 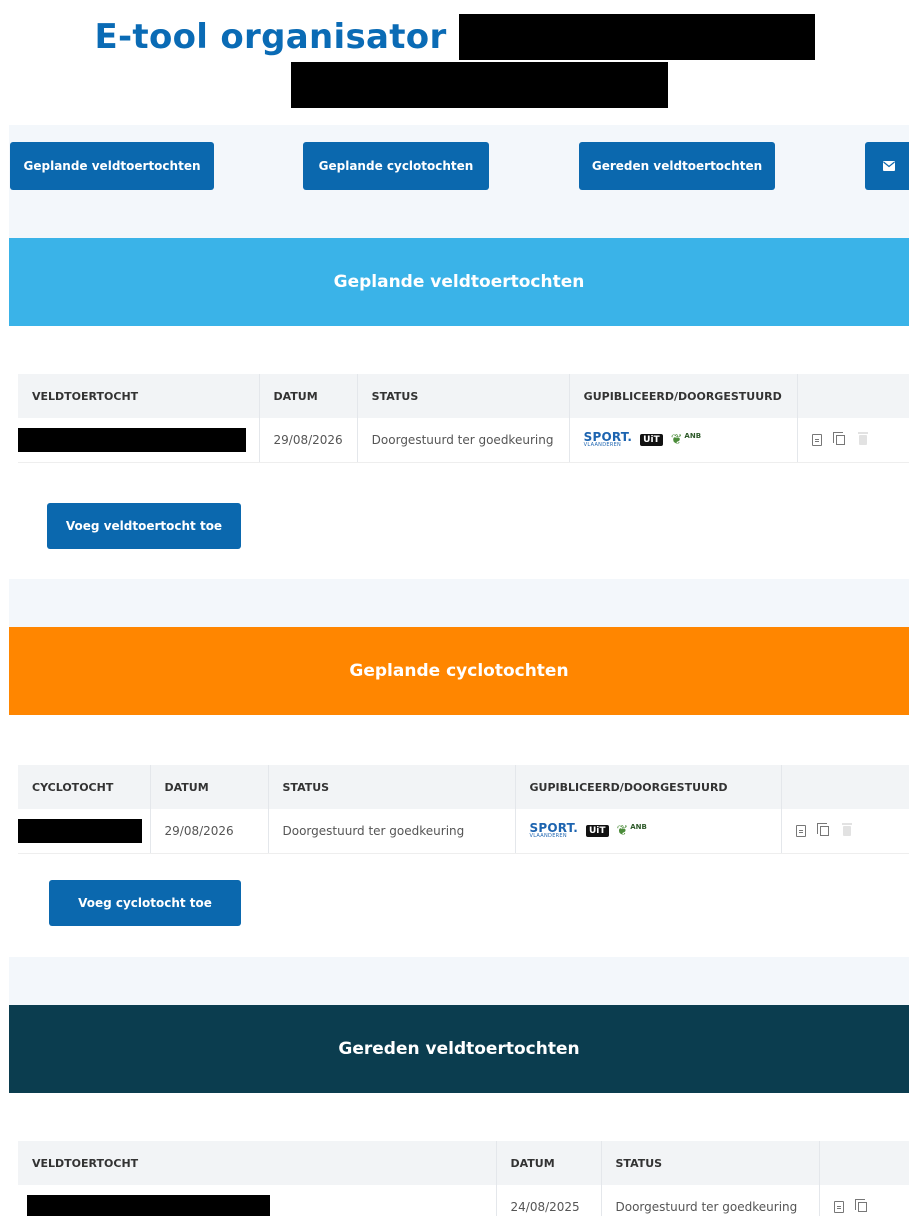 What do you see at coordinates (112, 166) in the screenshot?
I see `nav-geplande-veldtoertochten-button: Geplande veldtoertochten` at bounding box center [112, 166].